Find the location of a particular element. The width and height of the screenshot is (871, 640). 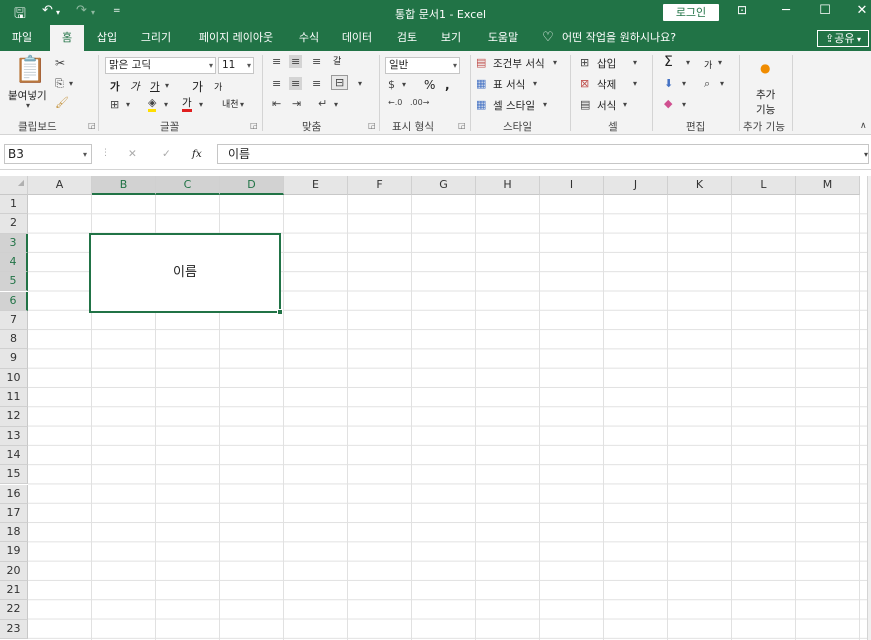

wrap-text-icon: ↵ is located at coordinates (322, 103).